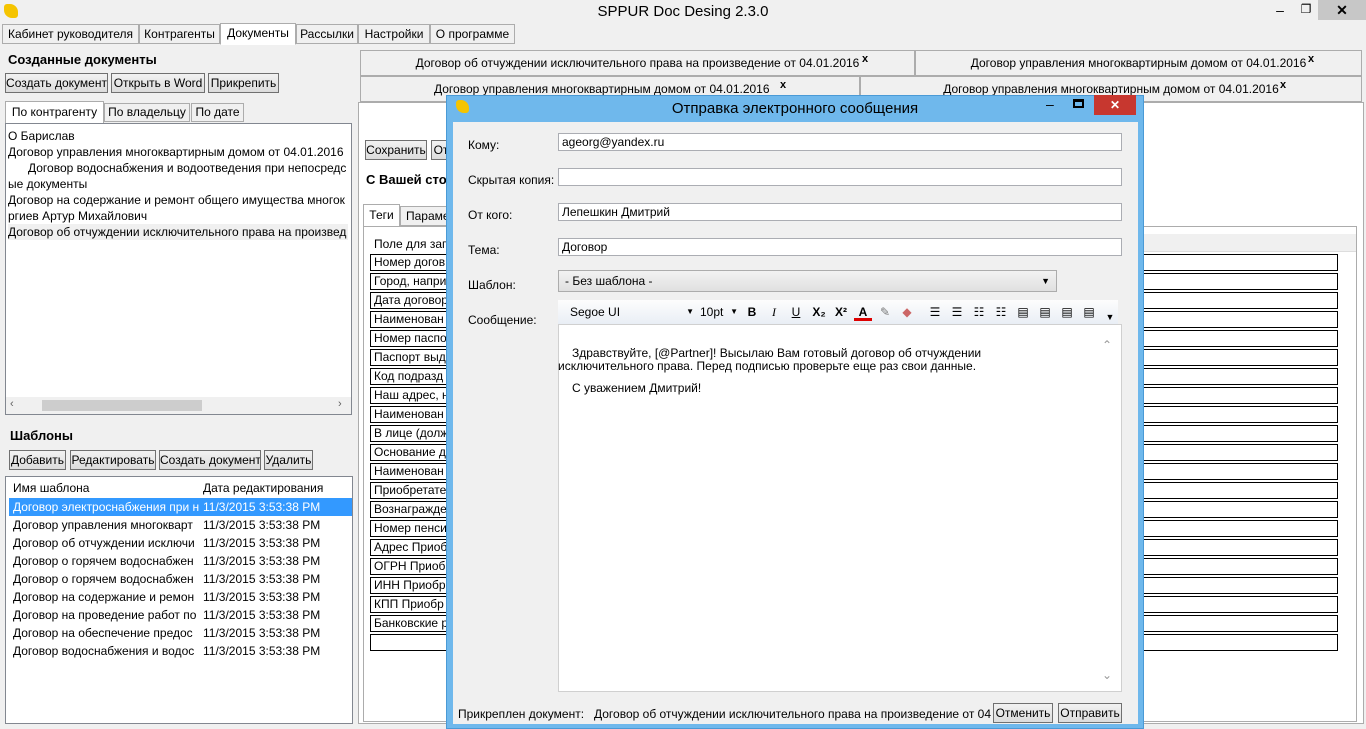 The width and height of the screenshot is (1366, 729). I want to click on attach-button: Прикрепить, so click(243, 83).